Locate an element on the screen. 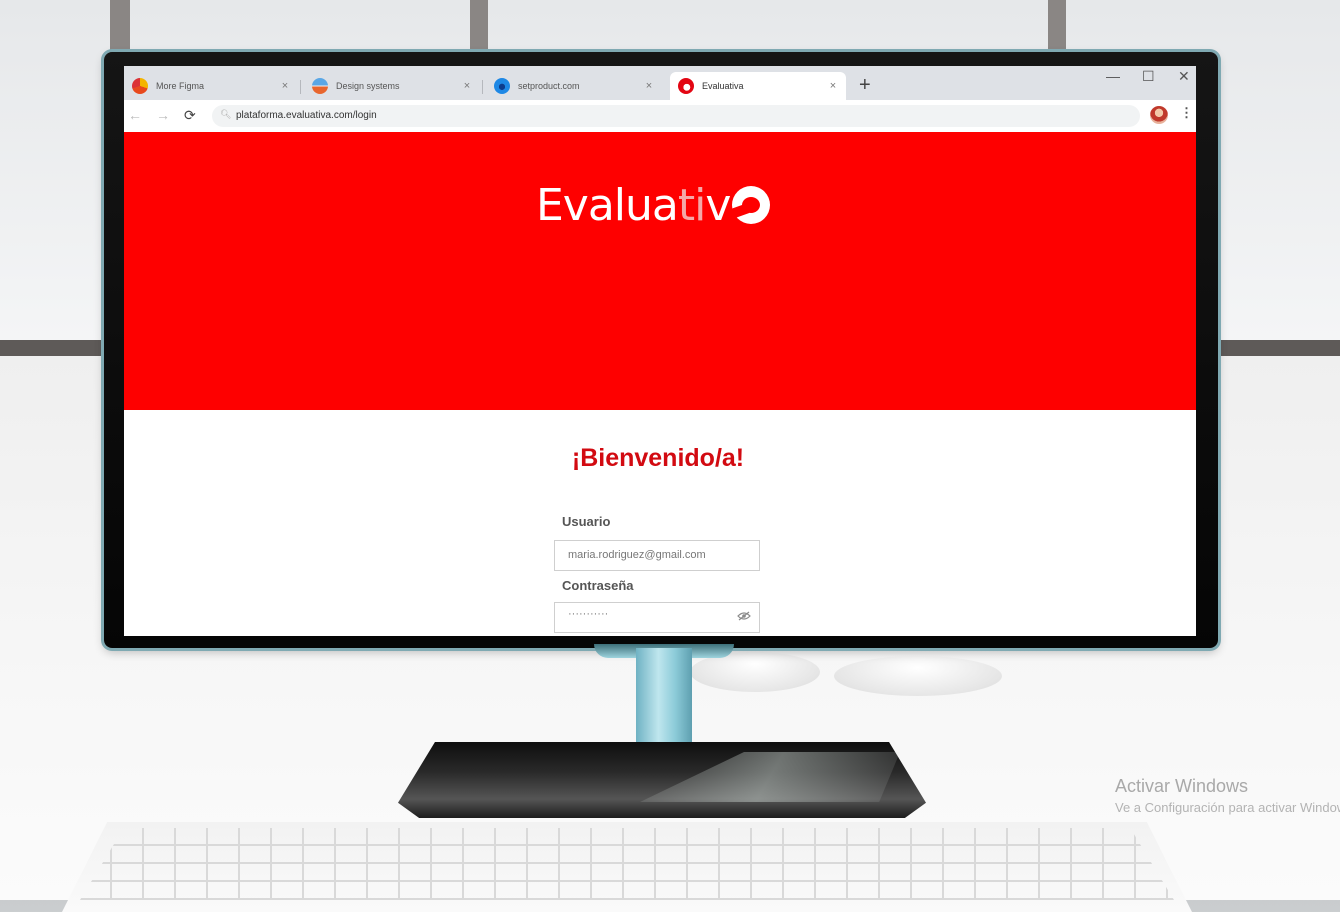 This screenshot has height=912, width=1340. monitor-neck is located at coordinates (664, 703).